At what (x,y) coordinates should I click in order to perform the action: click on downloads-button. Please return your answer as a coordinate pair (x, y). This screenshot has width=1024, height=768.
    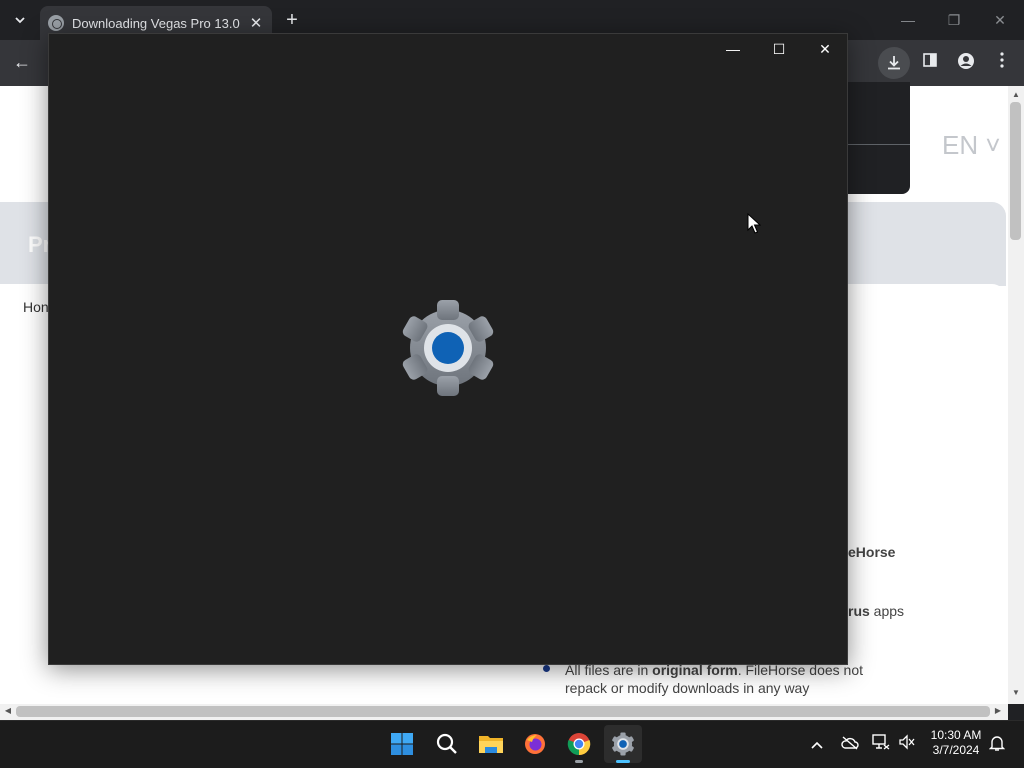
    Looking at the image, I should click on (894, 63).